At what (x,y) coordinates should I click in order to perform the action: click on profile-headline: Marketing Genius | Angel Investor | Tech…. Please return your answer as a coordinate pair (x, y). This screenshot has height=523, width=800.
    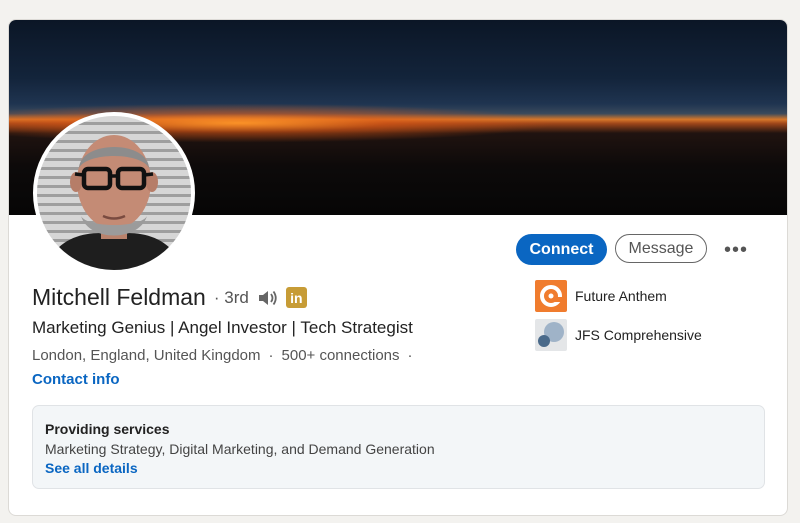
    Looking at the image, I should click on (222, 327).